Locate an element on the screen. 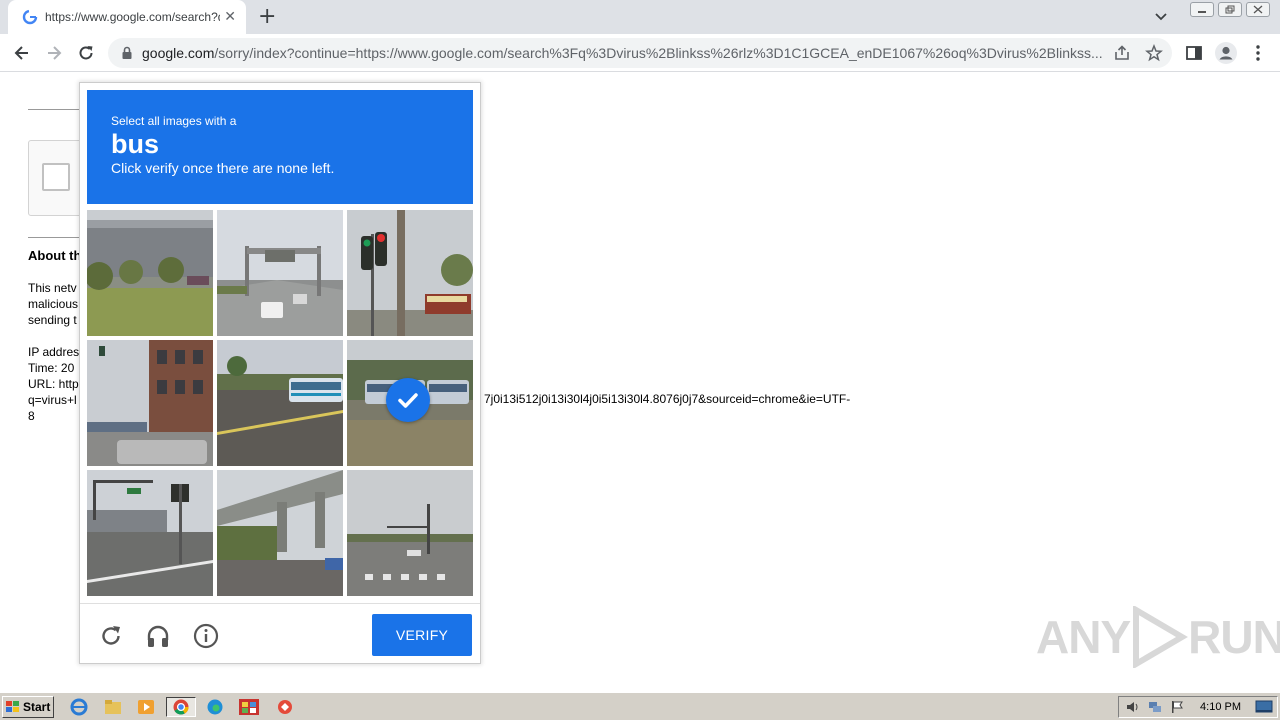  back-arrow-icon is located at coordinates (21, 53).